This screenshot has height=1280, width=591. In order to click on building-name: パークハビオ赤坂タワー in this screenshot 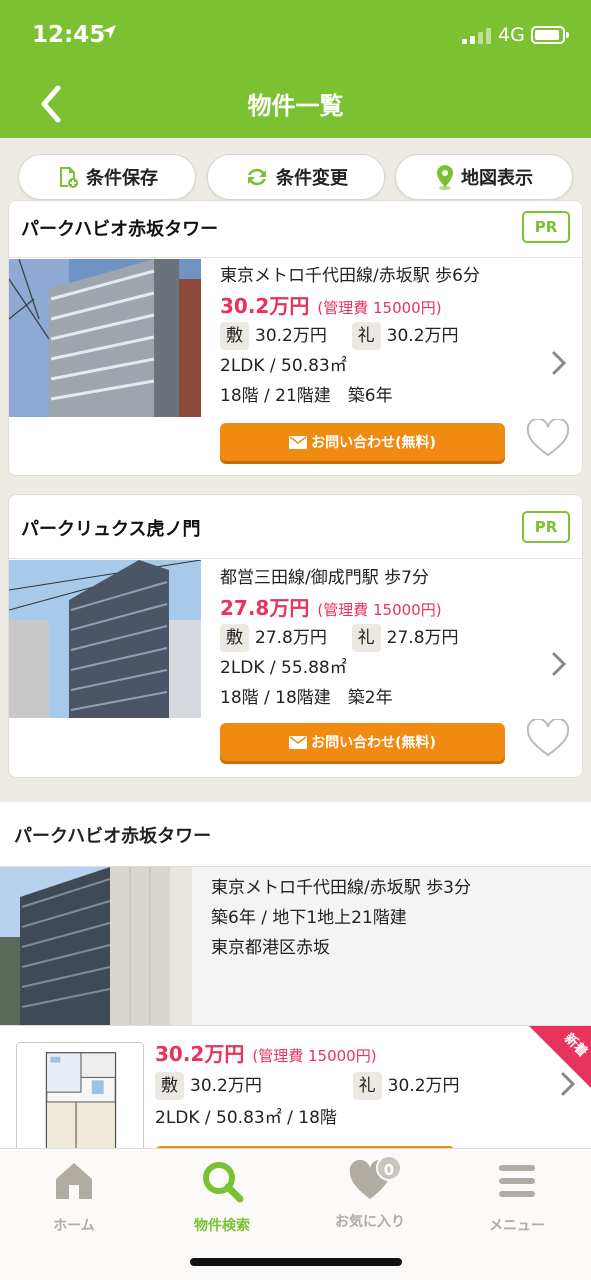, I will do `click(113, 836)`.